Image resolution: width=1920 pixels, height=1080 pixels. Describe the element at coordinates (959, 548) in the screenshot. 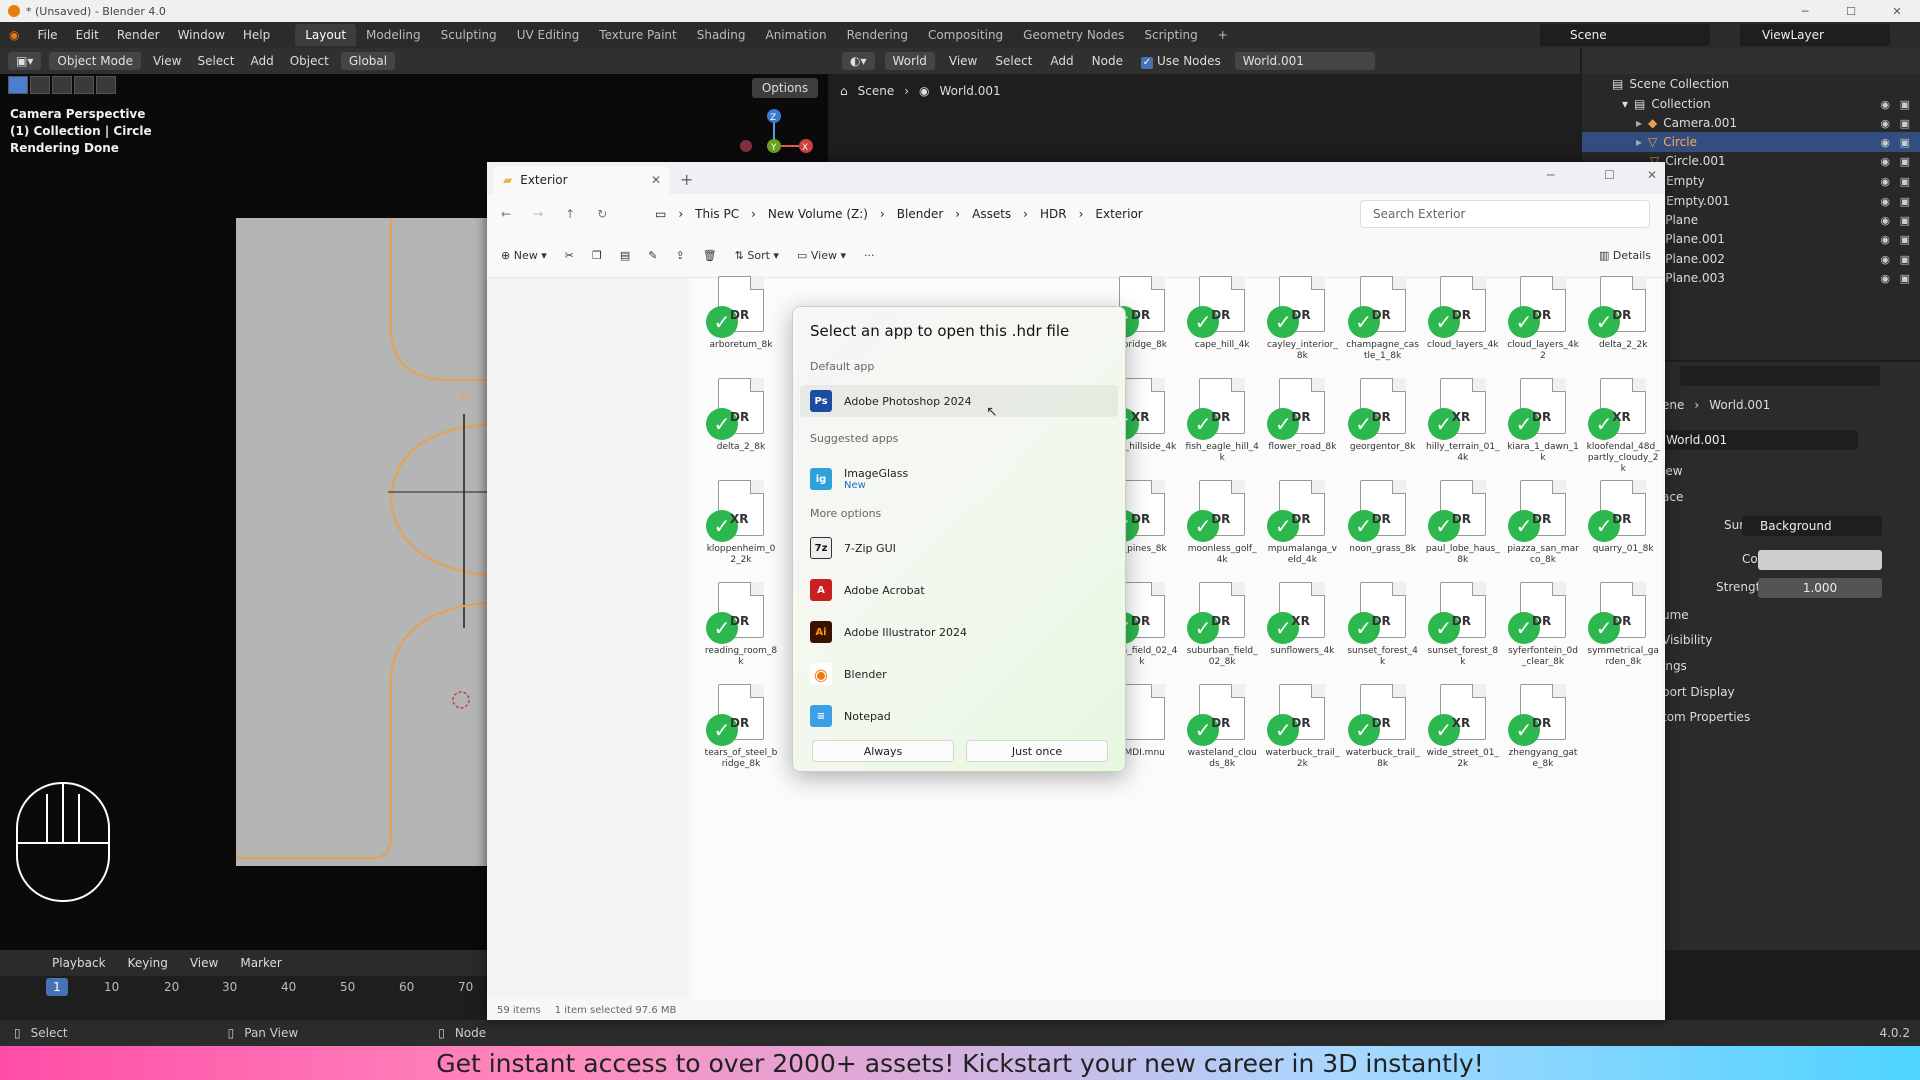

I see `app-option-7zip: 7z 7-Zip GUI` at that location.